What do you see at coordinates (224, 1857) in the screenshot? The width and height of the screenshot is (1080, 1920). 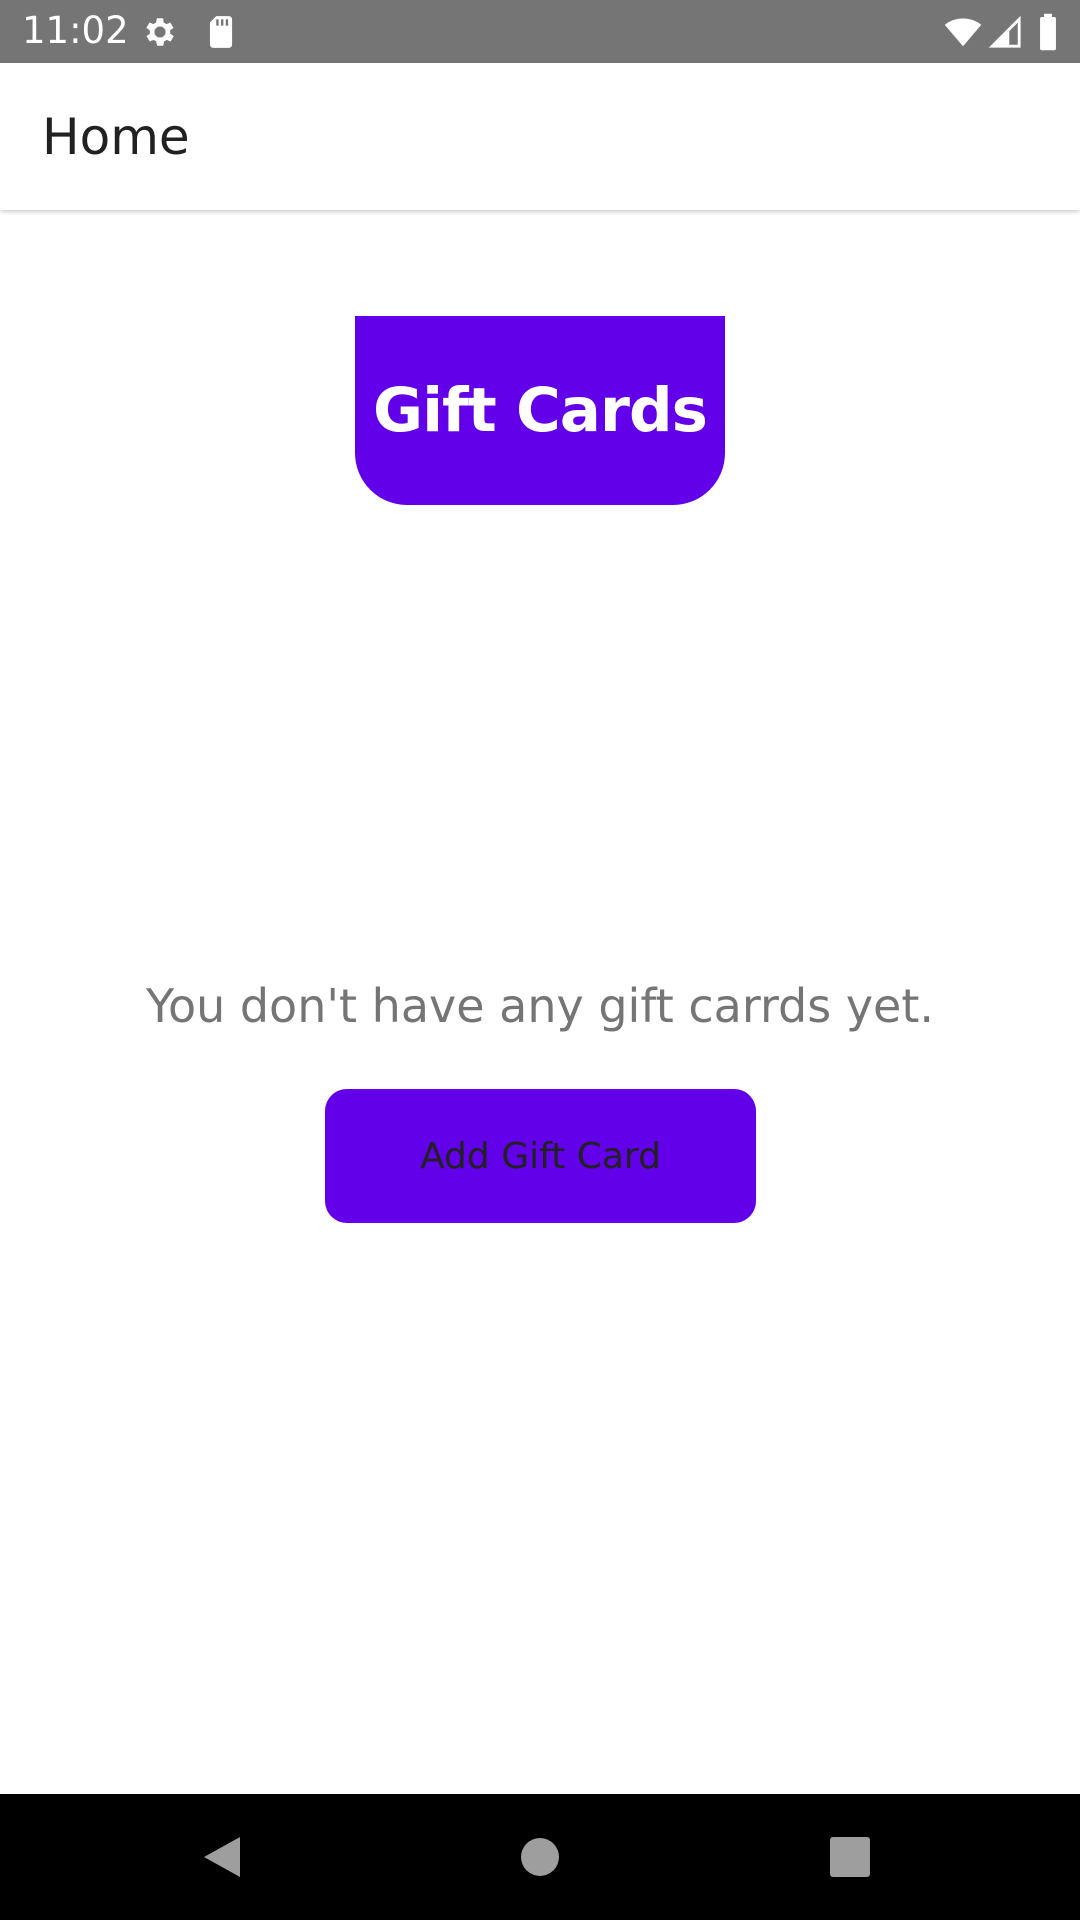 I see `back-icon` at bounding box center [224, 1857].